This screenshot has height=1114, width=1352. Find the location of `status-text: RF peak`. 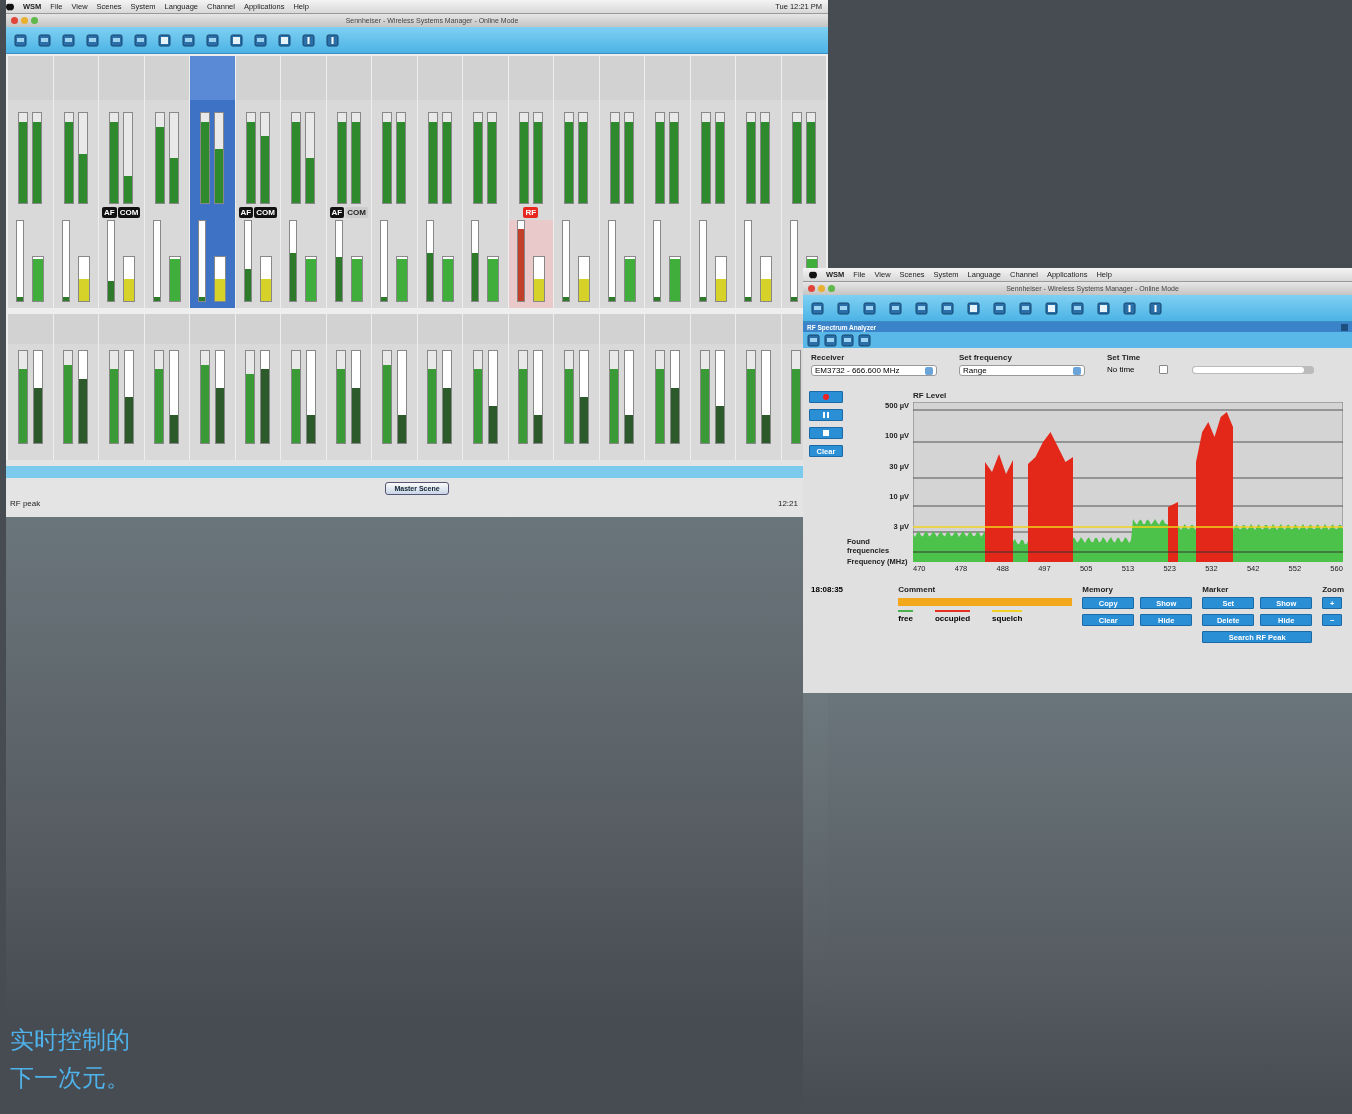

status-text: RF peak is located at coordinates (25, 503).